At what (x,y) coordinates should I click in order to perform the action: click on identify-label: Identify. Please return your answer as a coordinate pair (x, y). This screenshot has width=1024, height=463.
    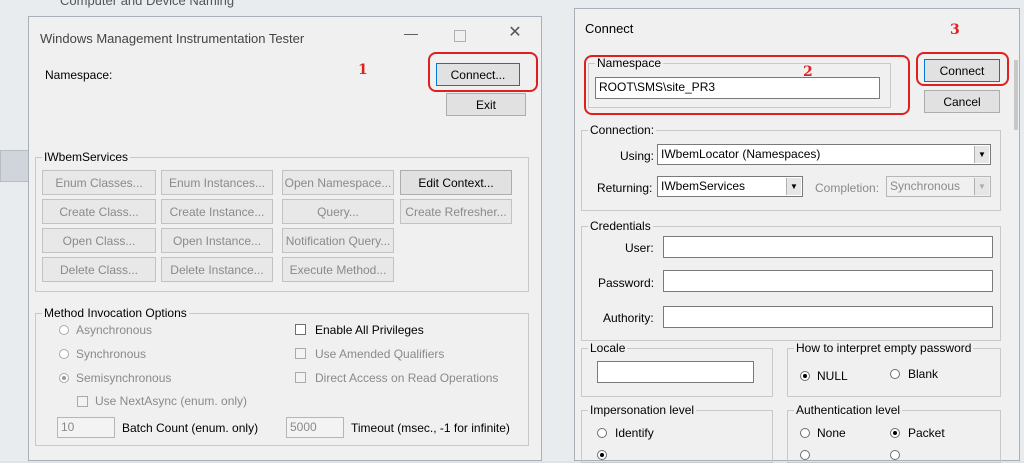
    Looking at the image, I should click on (634, 433).